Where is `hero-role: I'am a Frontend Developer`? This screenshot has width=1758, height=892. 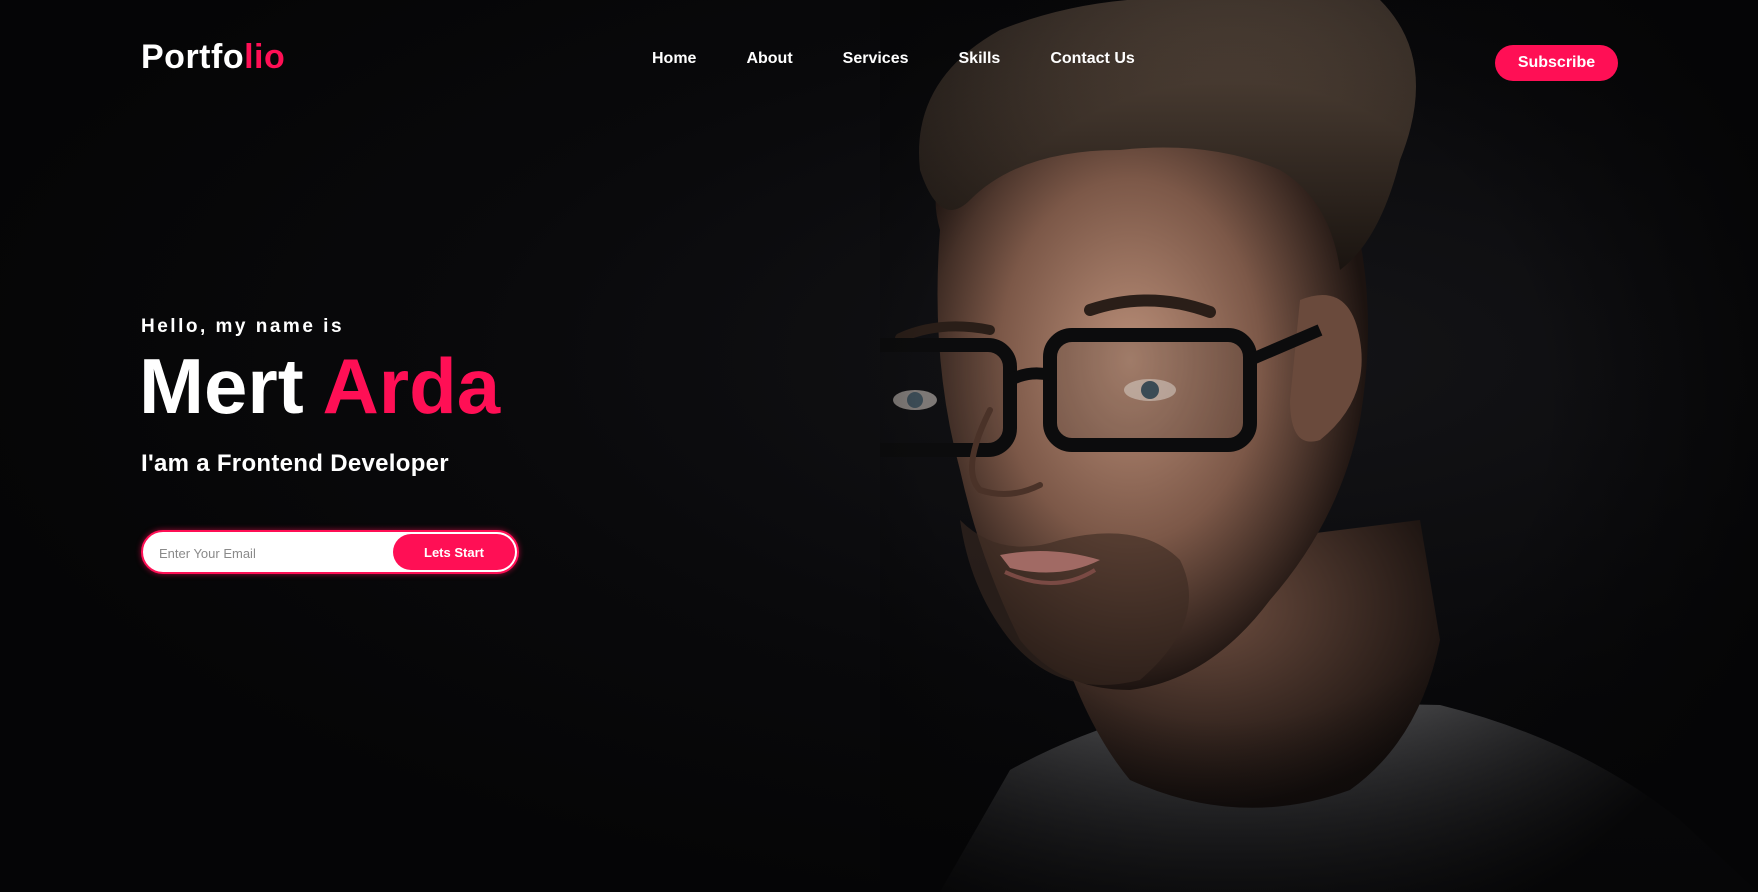
hero-role: I'am a Frontend Developer is located at coordinates (295, 463).